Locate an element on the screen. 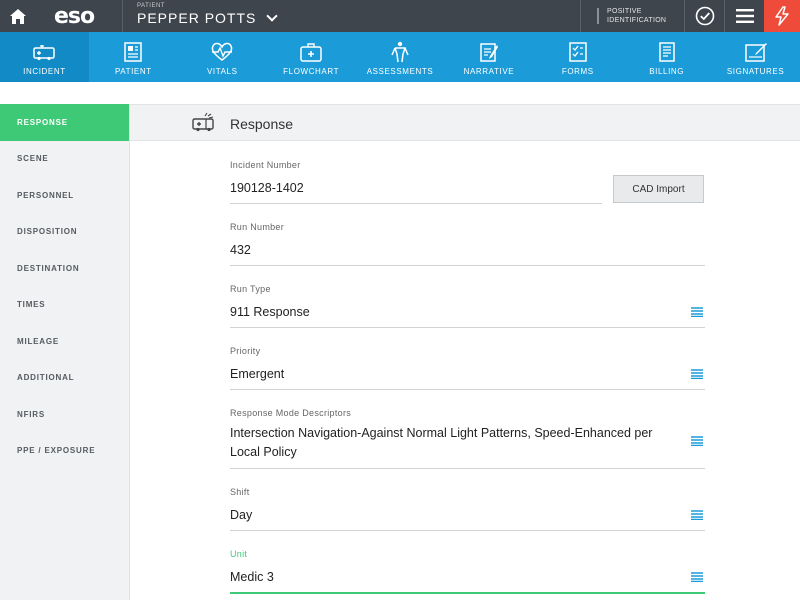 The width and height of the screenshot is (800, 600). checklist-icon is located at coordinates (578, 51).